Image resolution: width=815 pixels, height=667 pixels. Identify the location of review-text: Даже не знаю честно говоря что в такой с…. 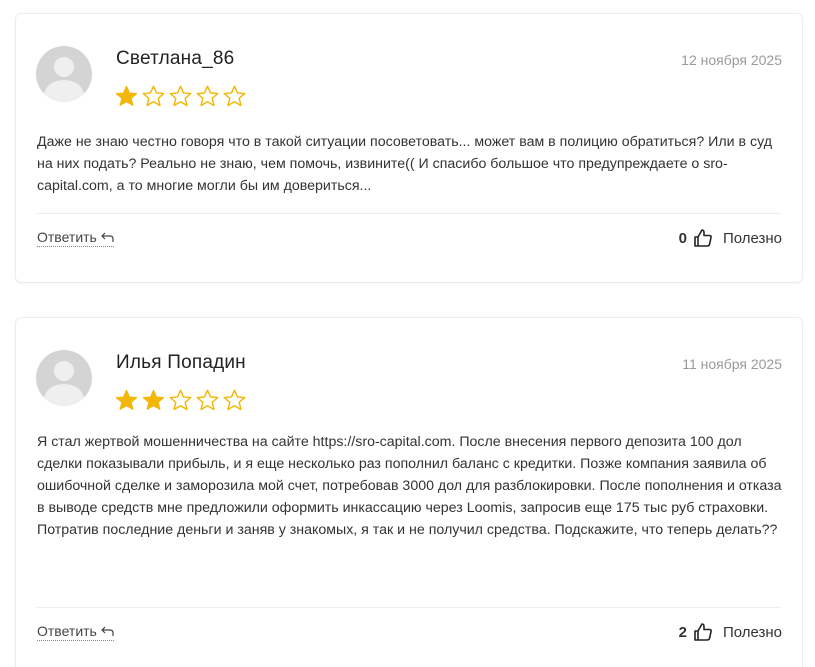
(404, 164).